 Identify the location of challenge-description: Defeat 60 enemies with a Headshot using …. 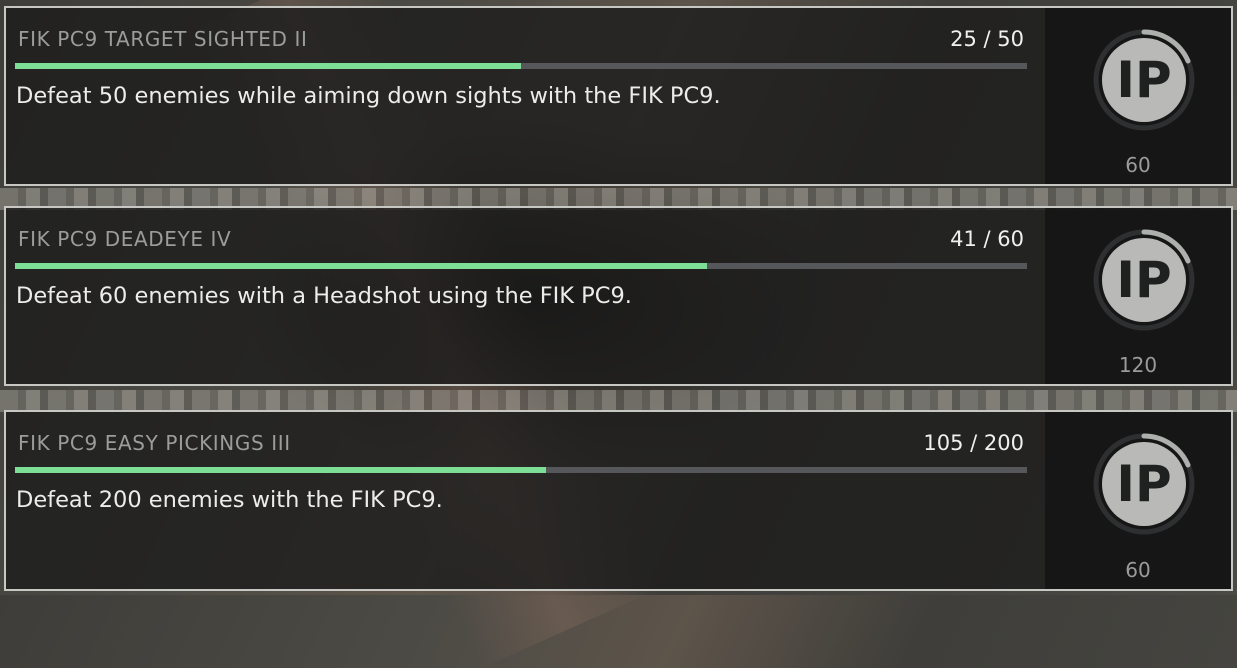
(324, 296).